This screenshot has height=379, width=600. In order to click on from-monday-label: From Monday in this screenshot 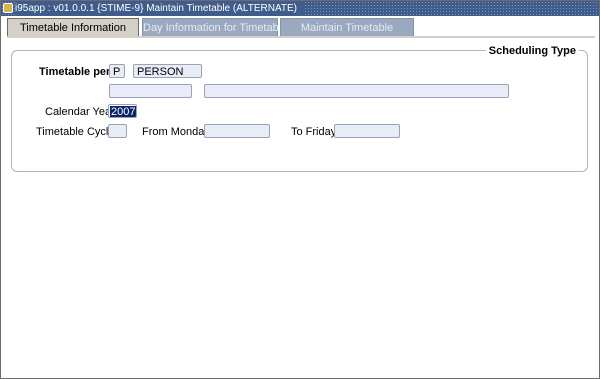, I will do `click(176, 132)`.